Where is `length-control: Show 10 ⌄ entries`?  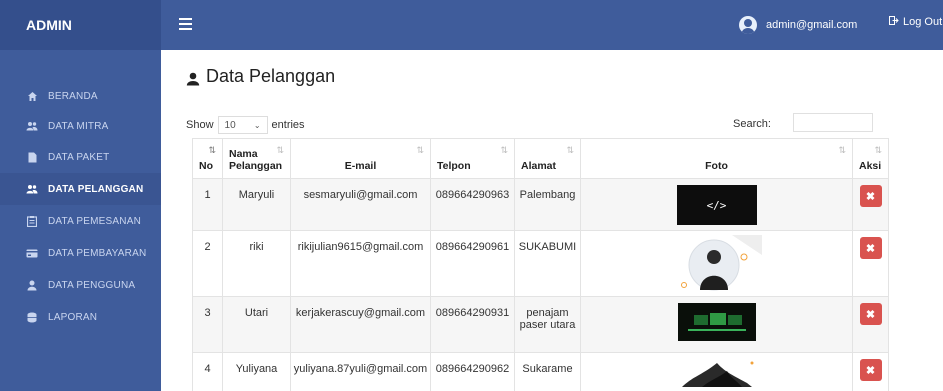 length-control: Show 10 ⌄ entries is located at coordinates (245, 125).